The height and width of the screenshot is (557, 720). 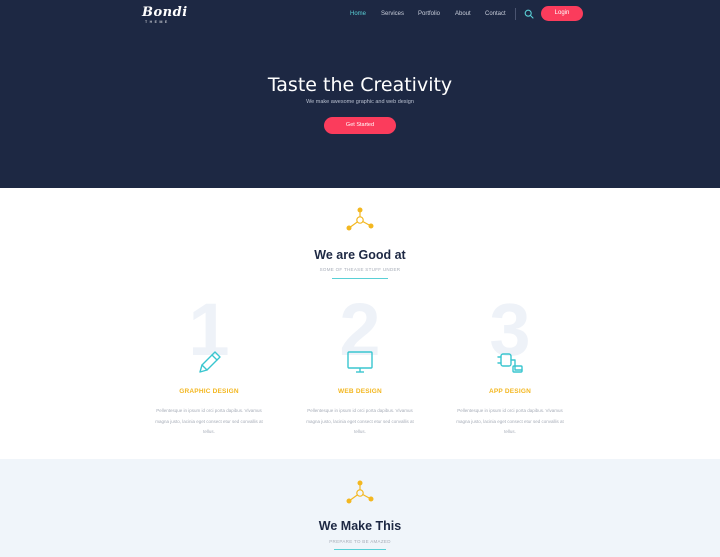 What do you see at coordinates (360, 526) in the screenshot?
I see `work-title: We Make This` at bounding box center [360, 526].